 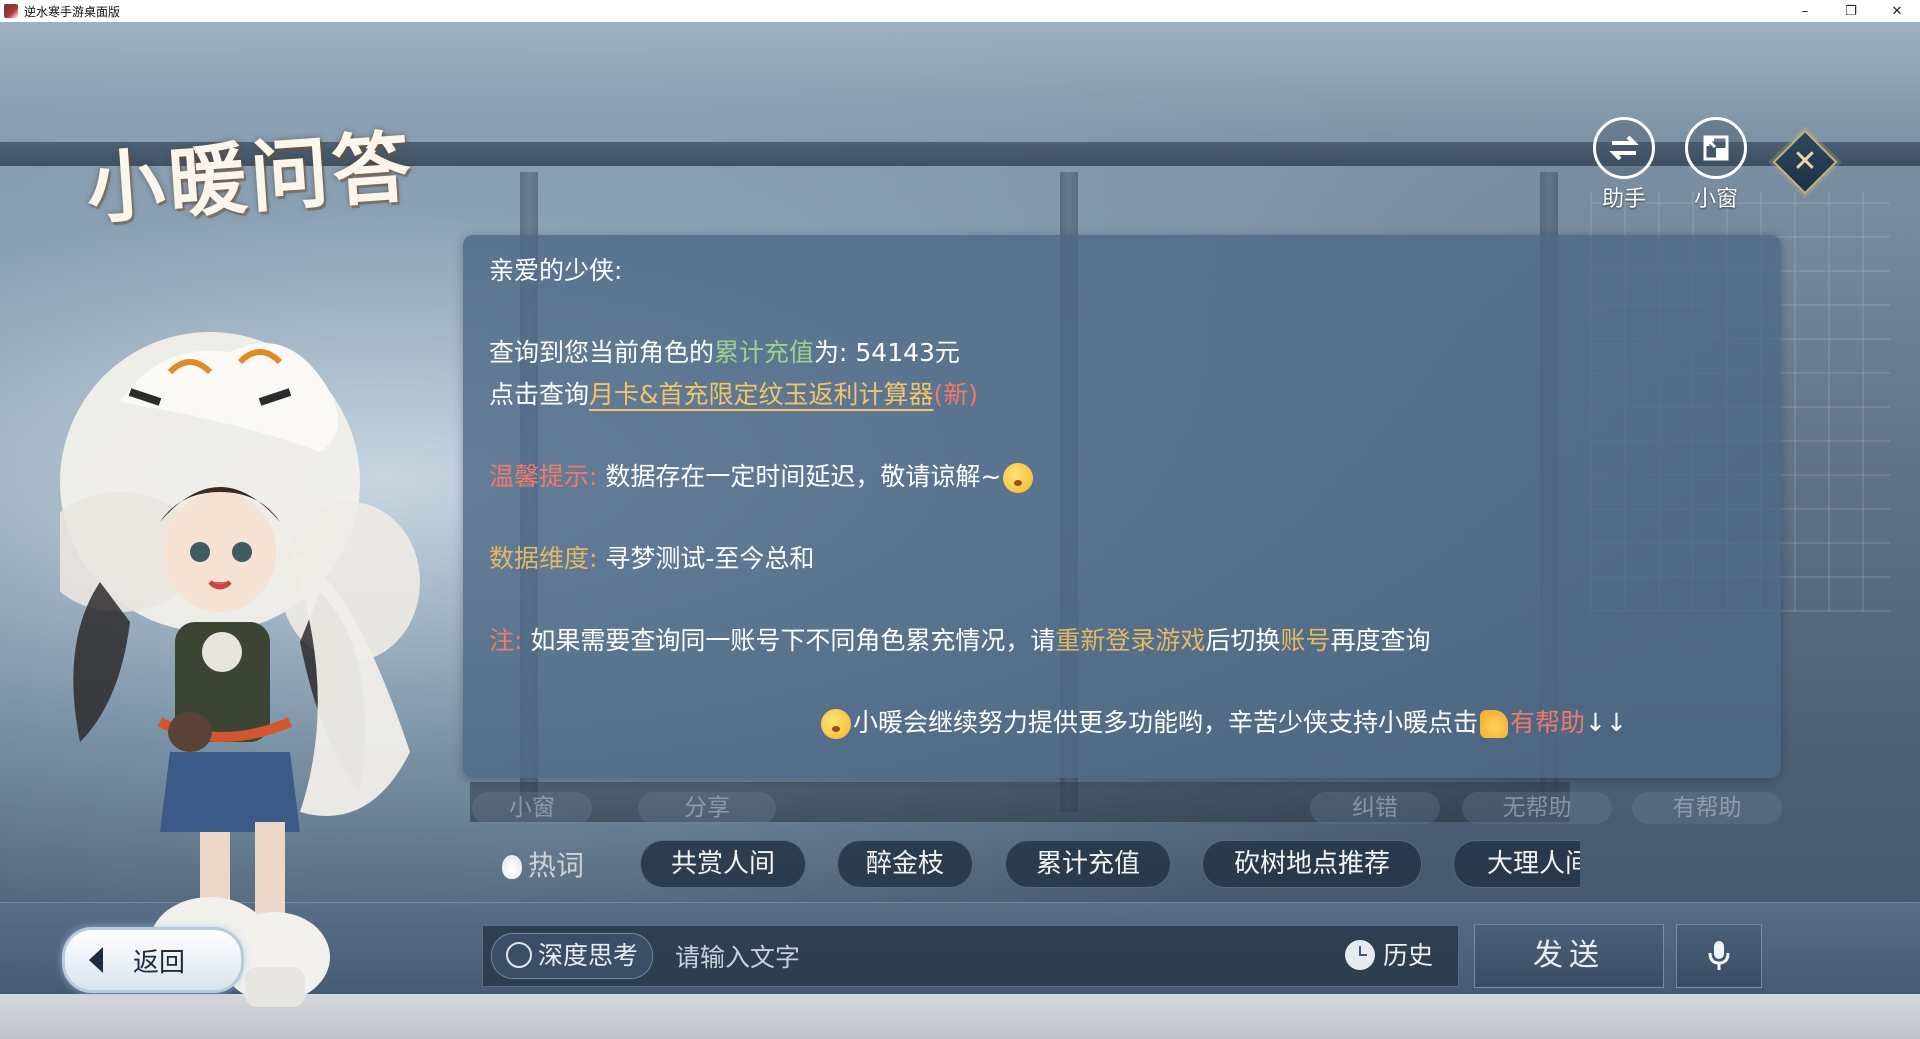 I want to click on action-share-label: 分享, so click(x=707, y=808).